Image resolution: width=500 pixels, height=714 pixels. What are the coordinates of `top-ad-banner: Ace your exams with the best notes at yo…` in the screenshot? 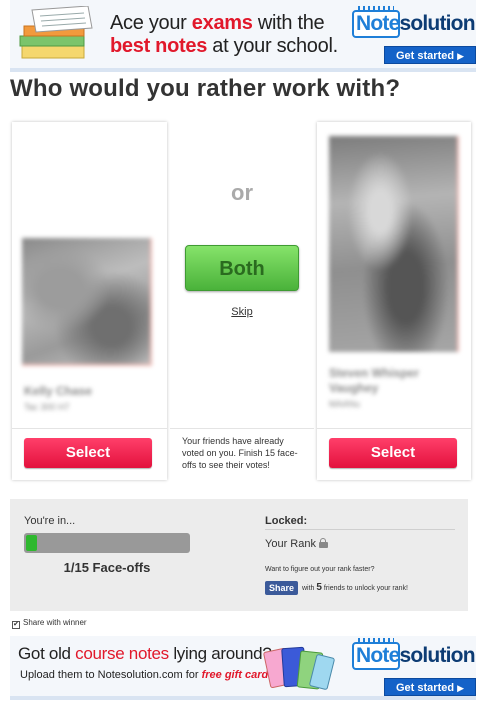 It's located at (243, 36).